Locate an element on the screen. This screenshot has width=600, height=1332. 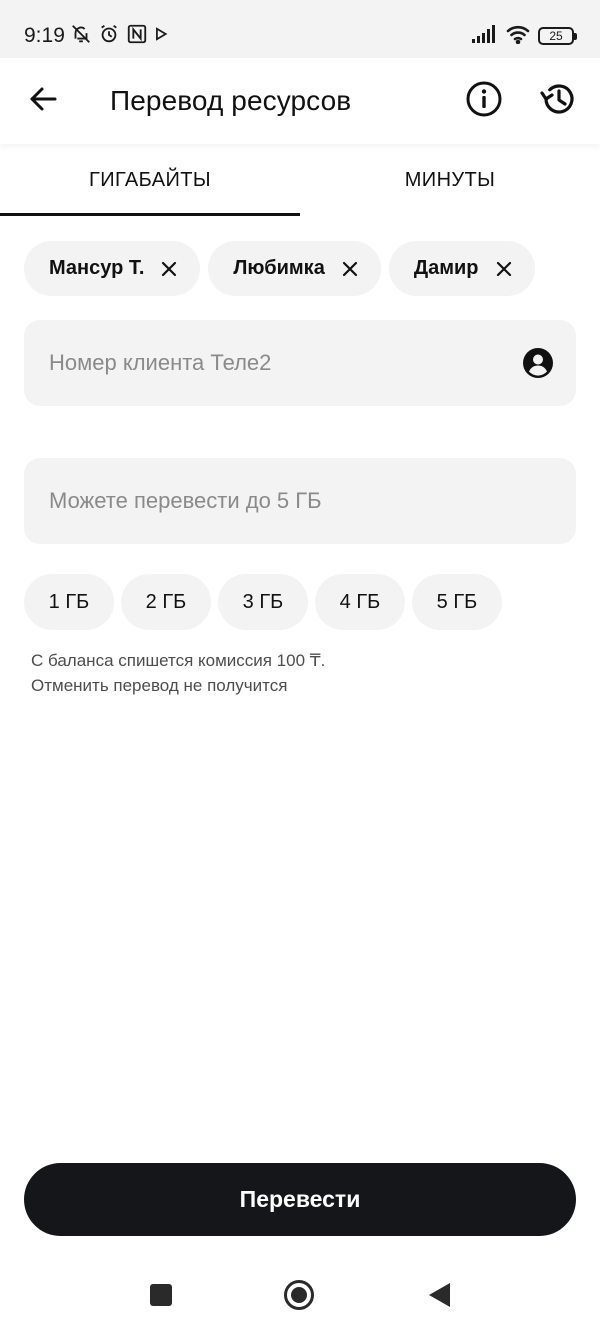
home-circle-icon is located at coordinates (299, 1297).